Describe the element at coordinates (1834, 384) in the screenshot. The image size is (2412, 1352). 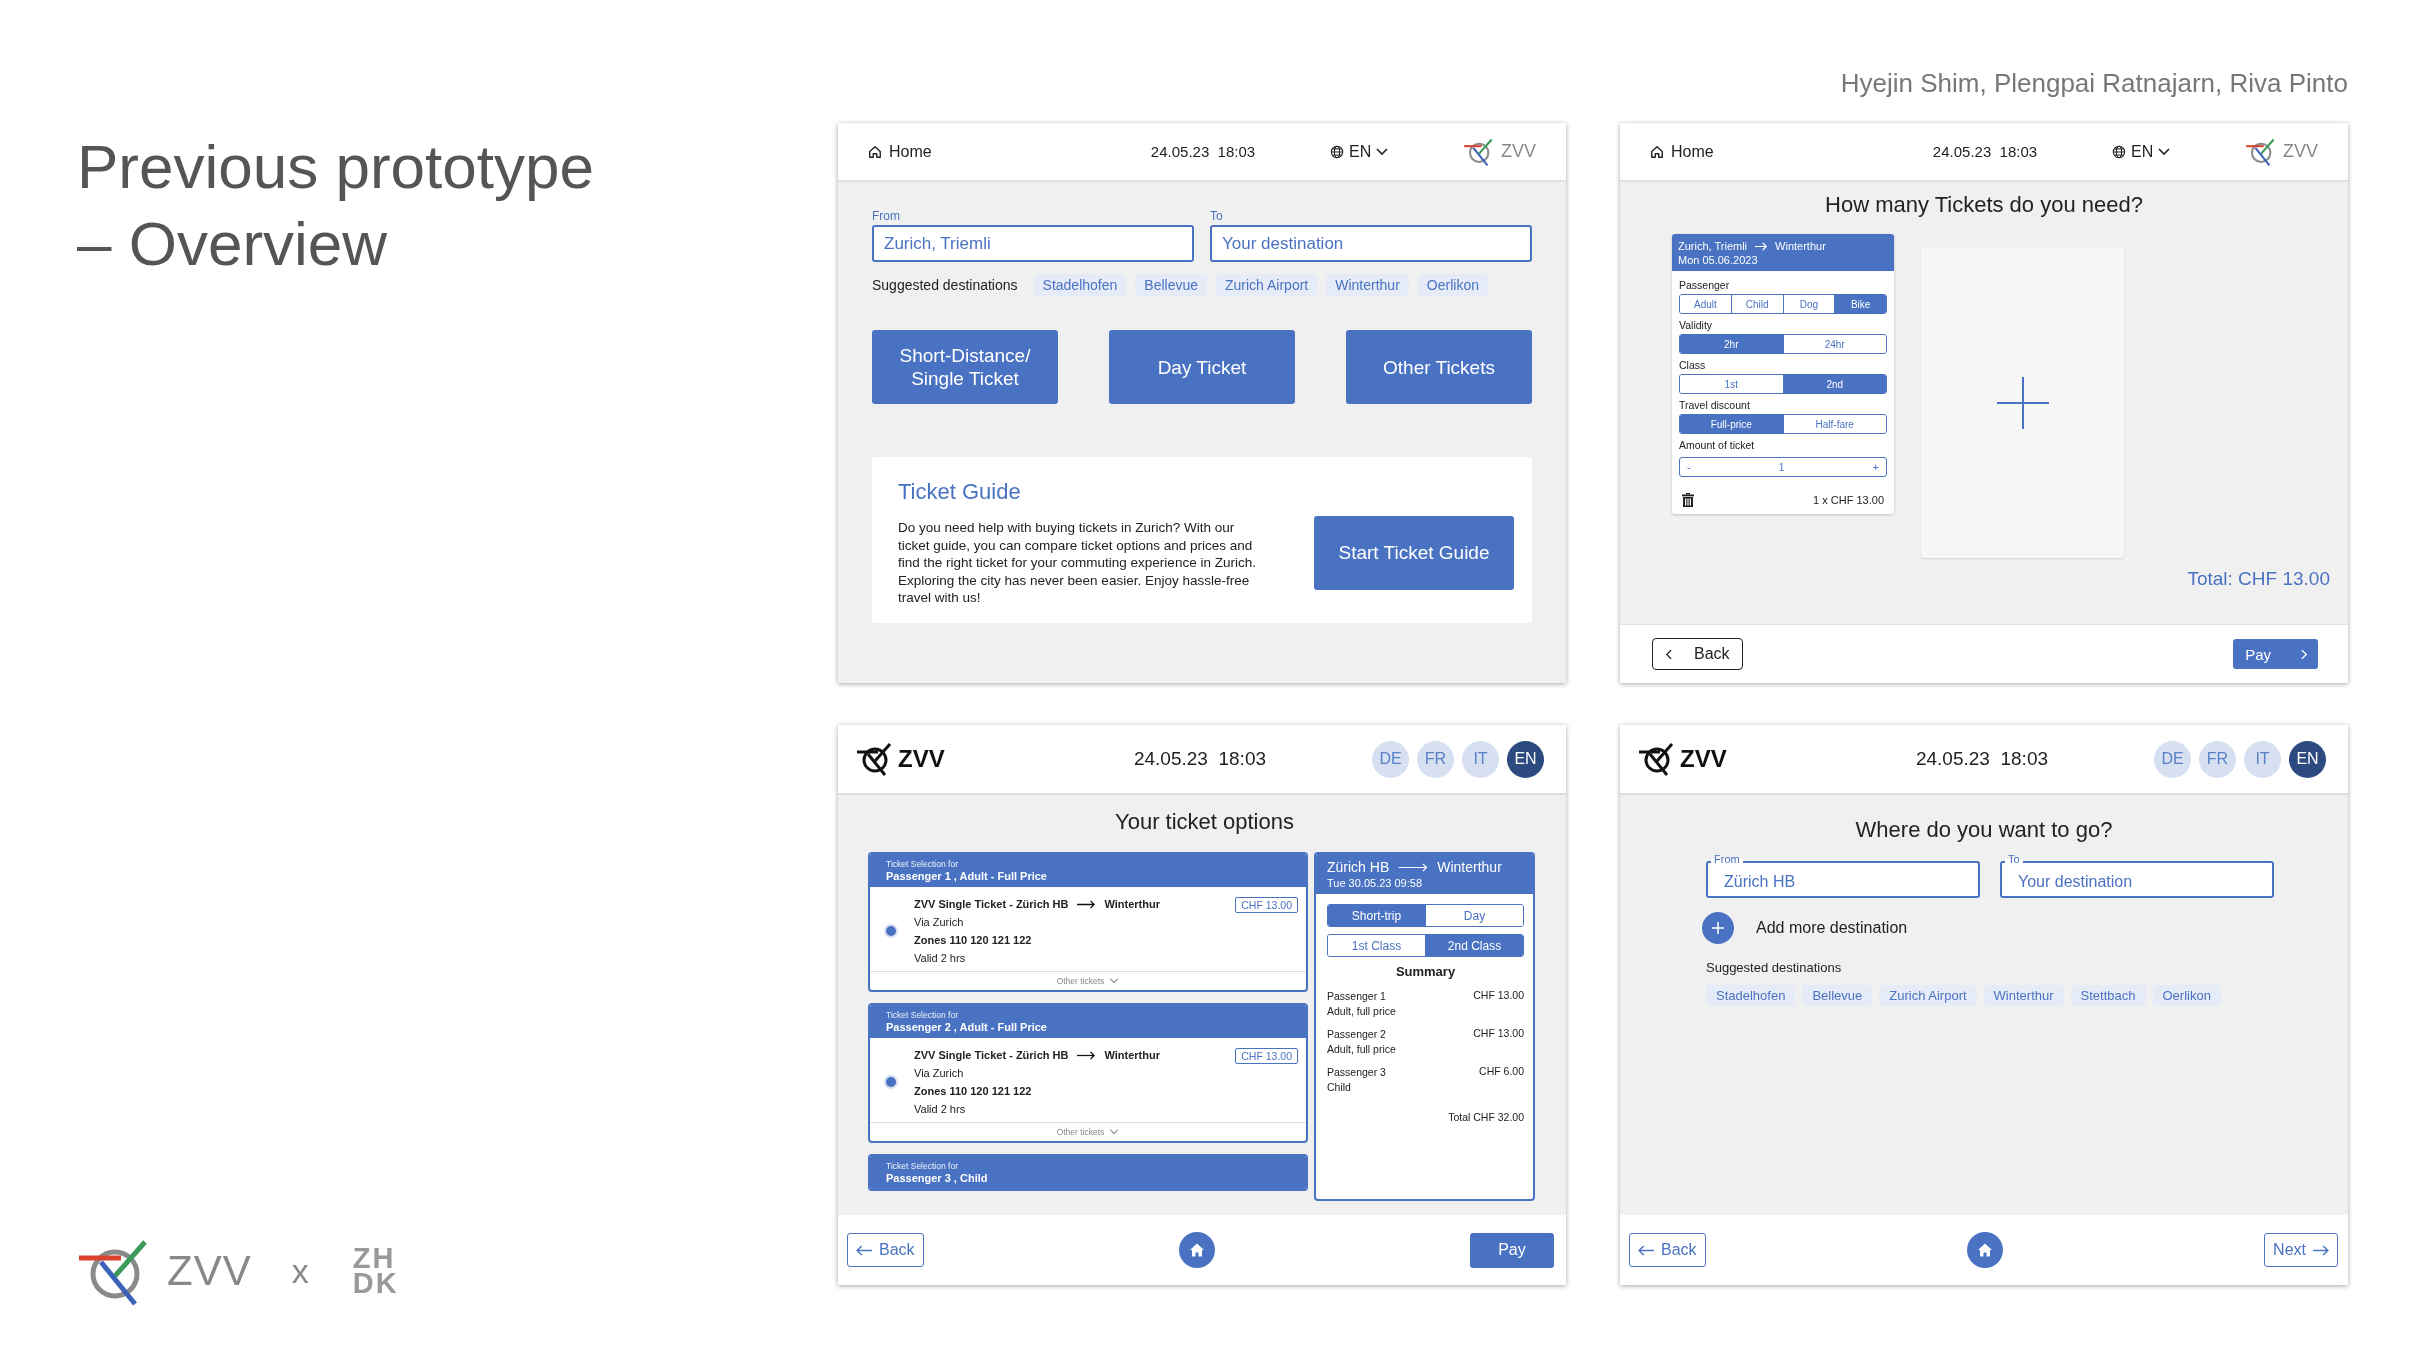
I see `segment-button: 2nd` at that location.